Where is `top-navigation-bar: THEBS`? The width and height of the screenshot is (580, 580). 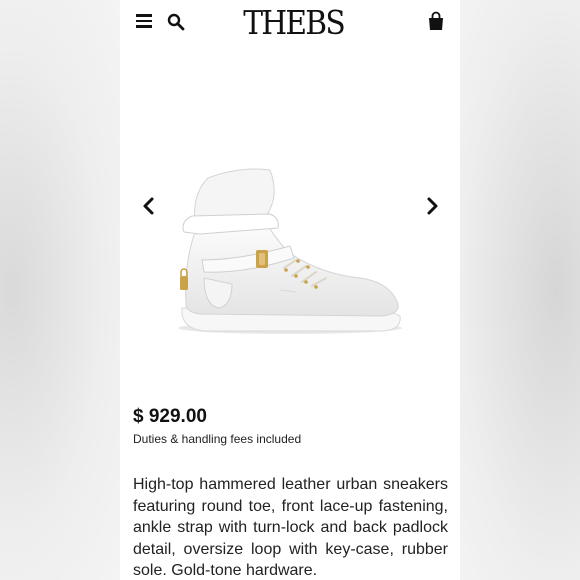
top-navigation-bar: THEBS is located at coordinates (290, 23).